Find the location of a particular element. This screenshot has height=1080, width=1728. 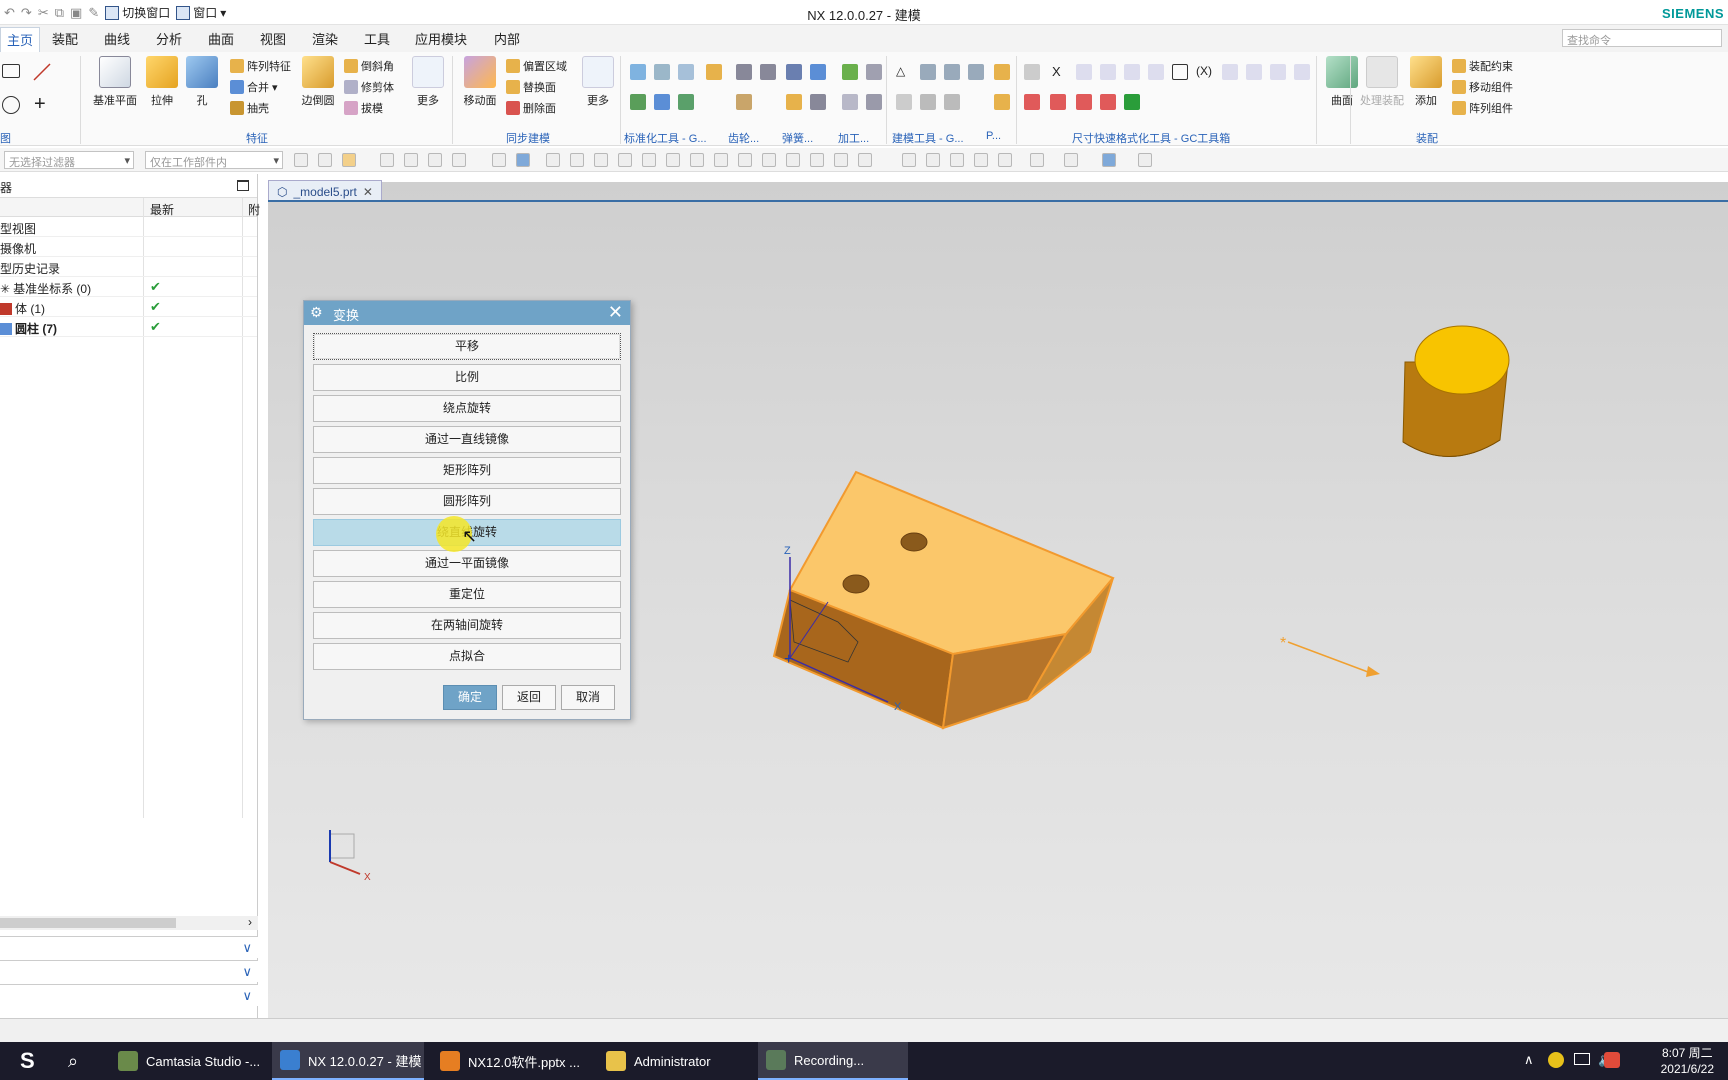

option-translate: 平移 is located at coordinates (467, 346).